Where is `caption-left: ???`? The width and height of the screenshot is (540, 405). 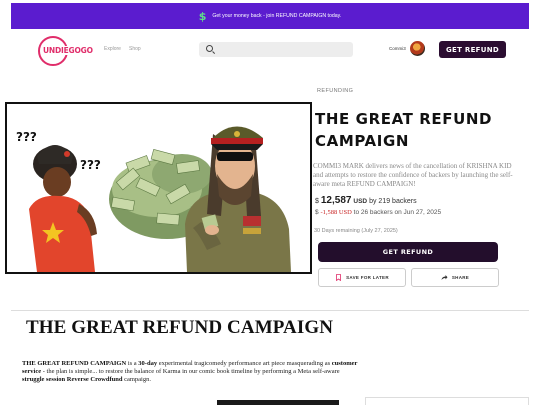
caption-left: ??? is located at coordinates (26, 137).